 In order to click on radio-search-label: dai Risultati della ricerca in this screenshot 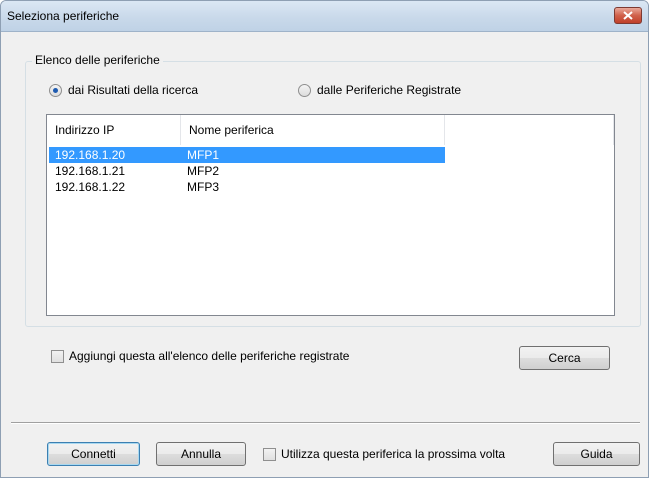, I will do `click(133, 90)`.